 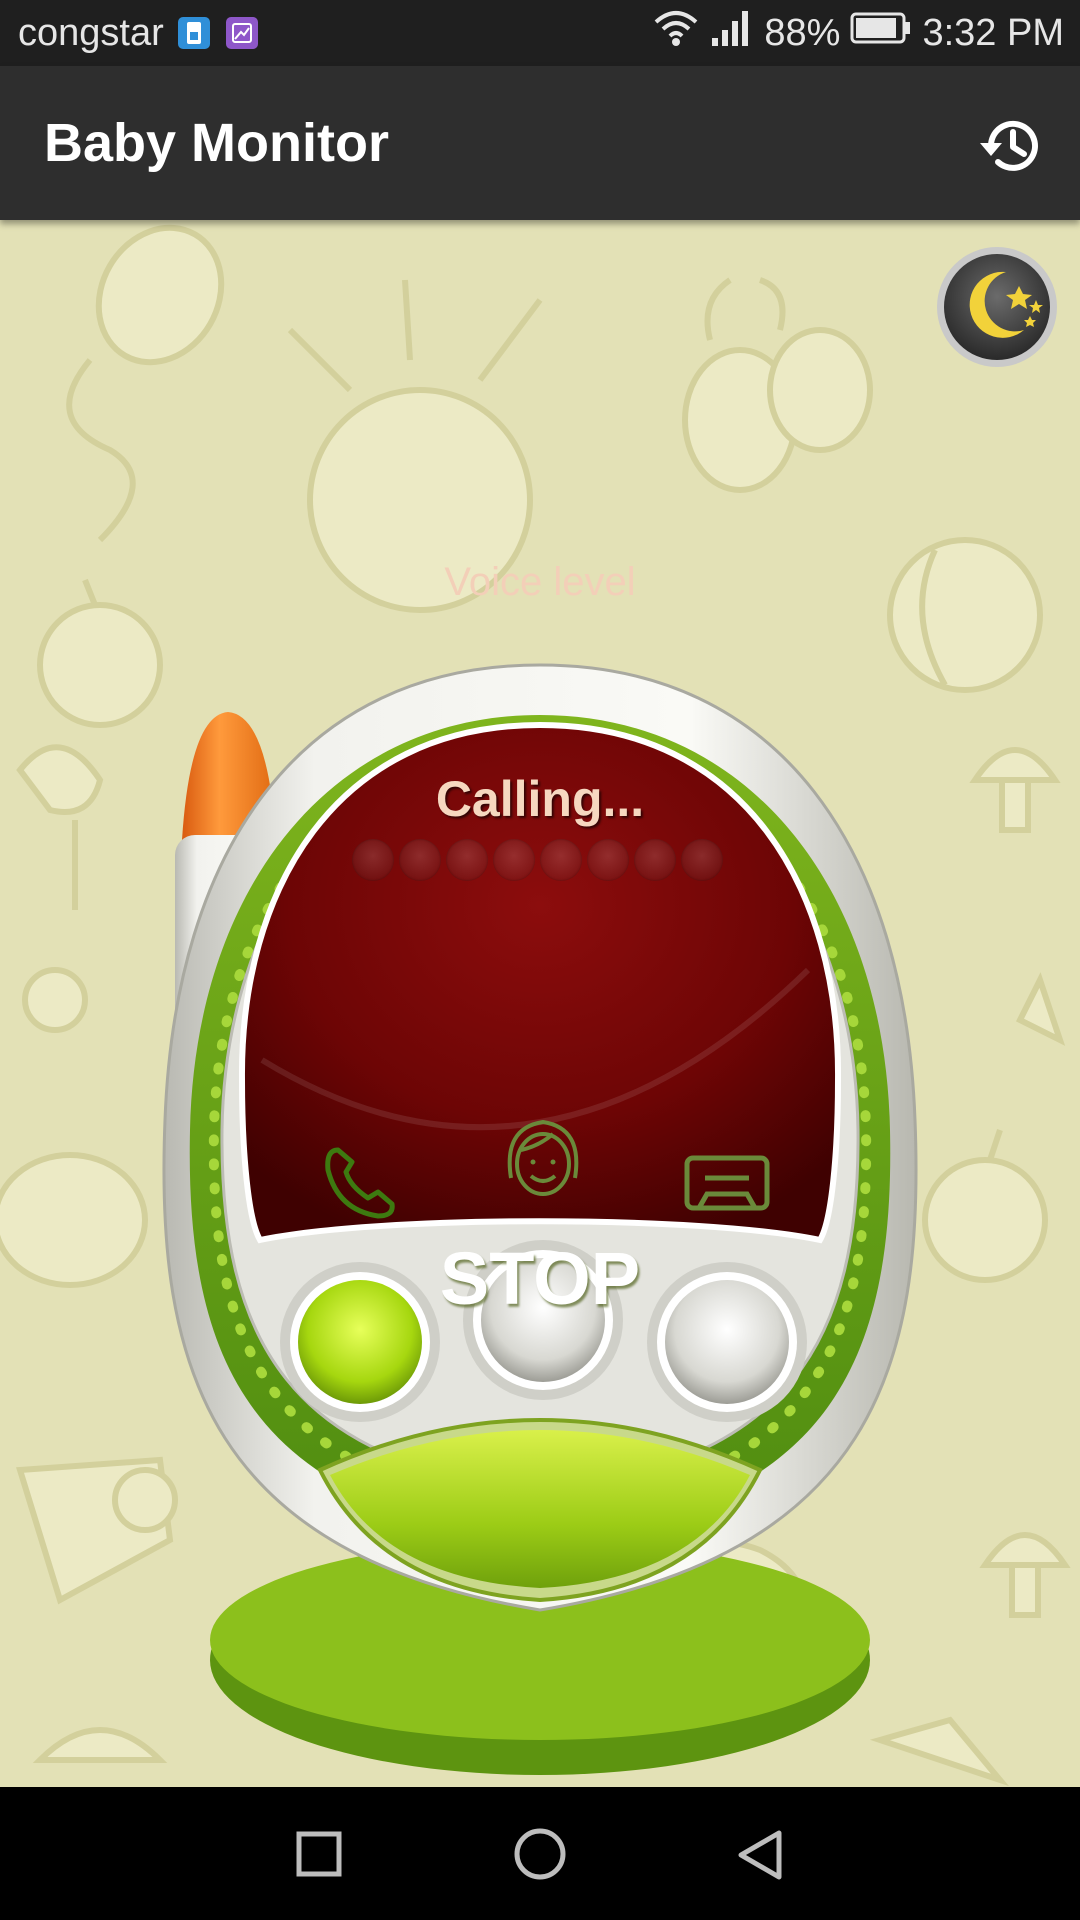 What do you see at coordinates (676, 33) in the screenshot?
I see `wifi-icon` at bounding box center [676, 33].